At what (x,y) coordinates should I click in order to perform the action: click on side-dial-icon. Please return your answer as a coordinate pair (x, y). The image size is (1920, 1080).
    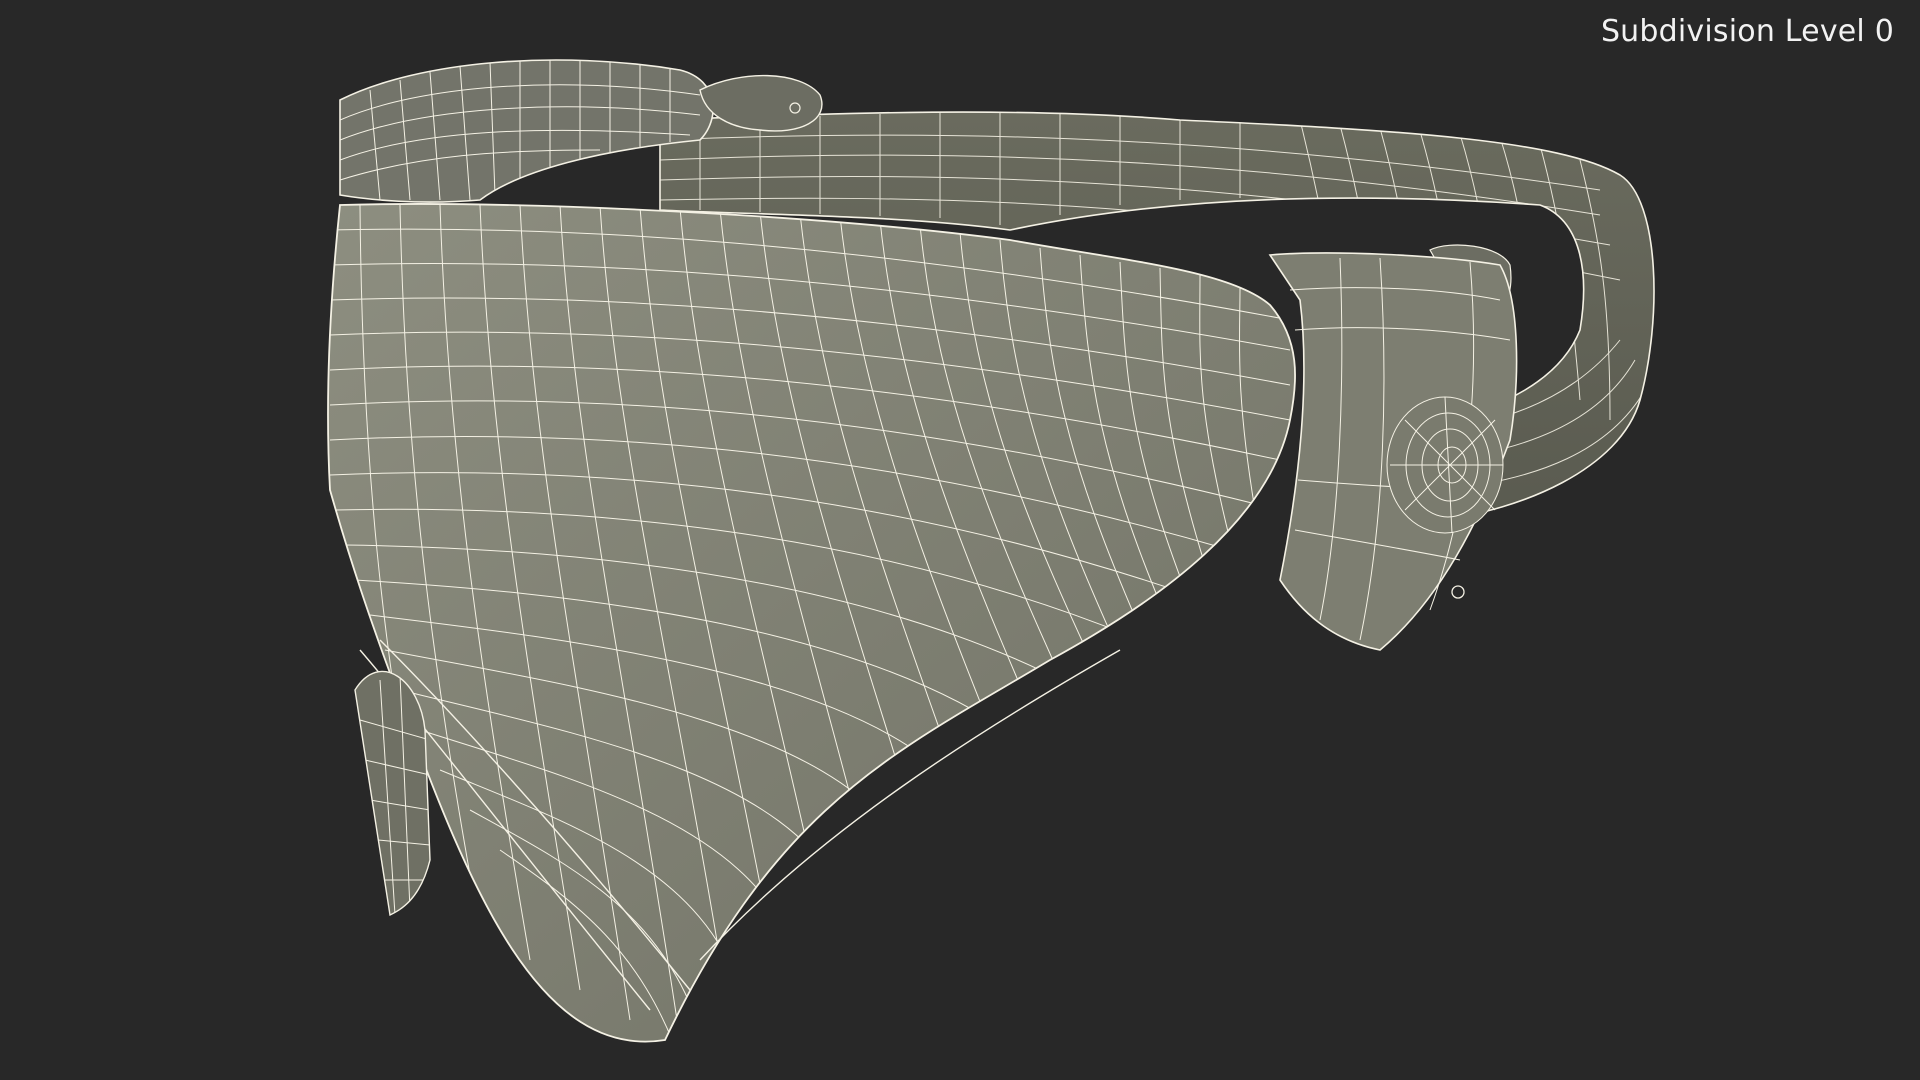
    Looking at the image, I should click on (1445, 465).